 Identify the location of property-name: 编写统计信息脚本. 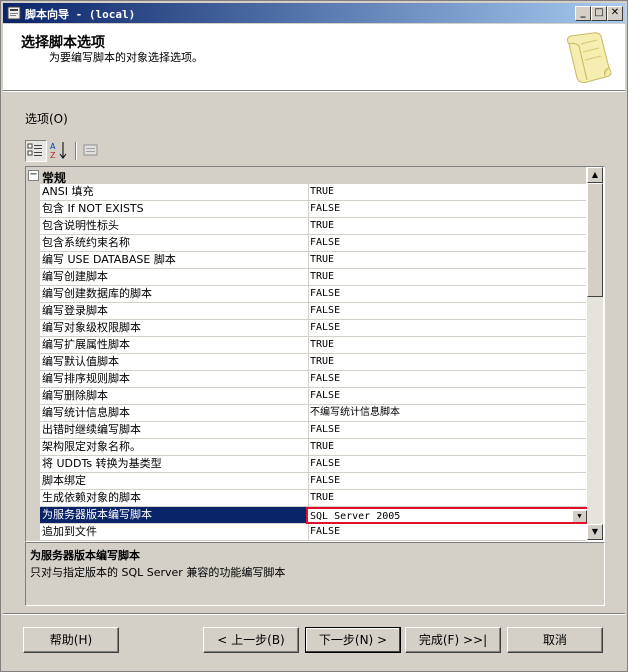
(174, 413).